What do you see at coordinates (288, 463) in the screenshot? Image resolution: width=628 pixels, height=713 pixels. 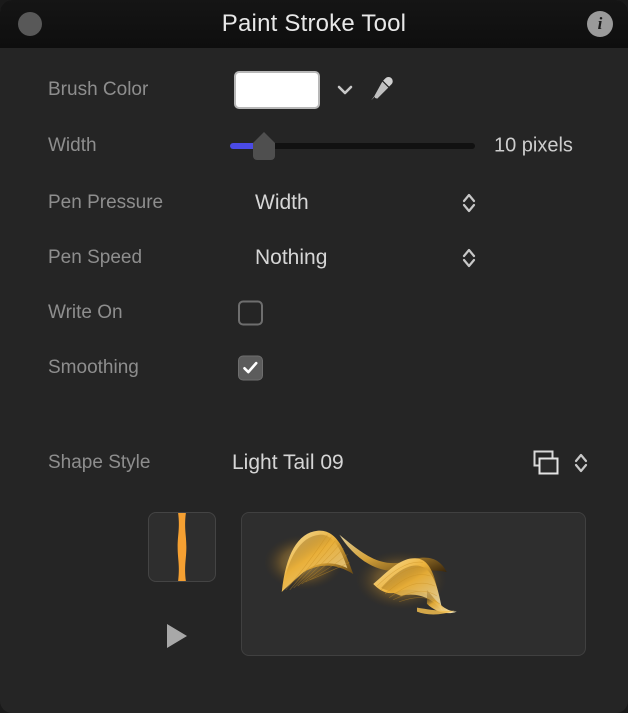 I see `shape-style-value: Light Tail 09` at bounding box center [288, 463].